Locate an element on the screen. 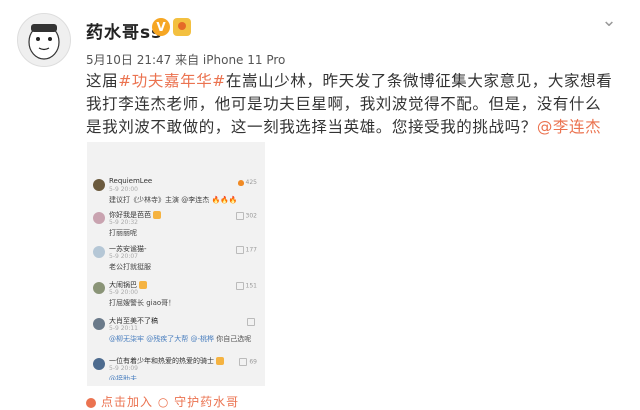  mention: @残疾了大帮 is located at coordinates (167, 339).